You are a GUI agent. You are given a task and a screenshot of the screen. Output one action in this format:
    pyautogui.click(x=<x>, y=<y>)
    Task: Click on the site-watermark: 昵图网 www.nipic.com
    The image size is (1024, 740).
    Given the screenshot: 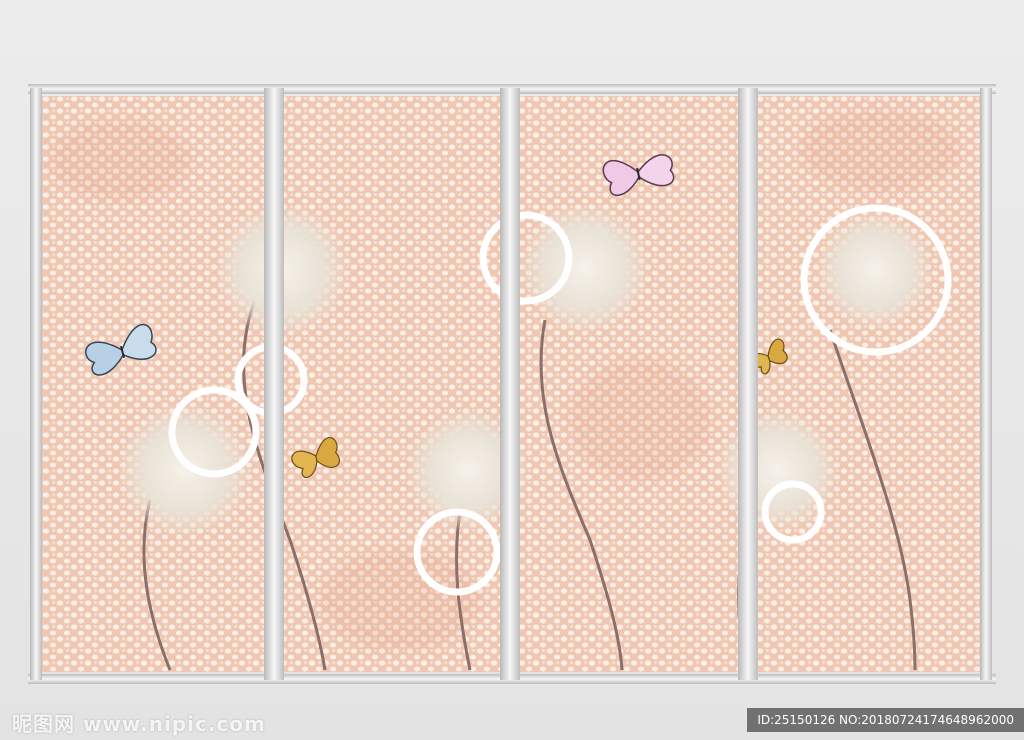 What is the action you would take?
    pyautogui.click(x=139, y=724)
    